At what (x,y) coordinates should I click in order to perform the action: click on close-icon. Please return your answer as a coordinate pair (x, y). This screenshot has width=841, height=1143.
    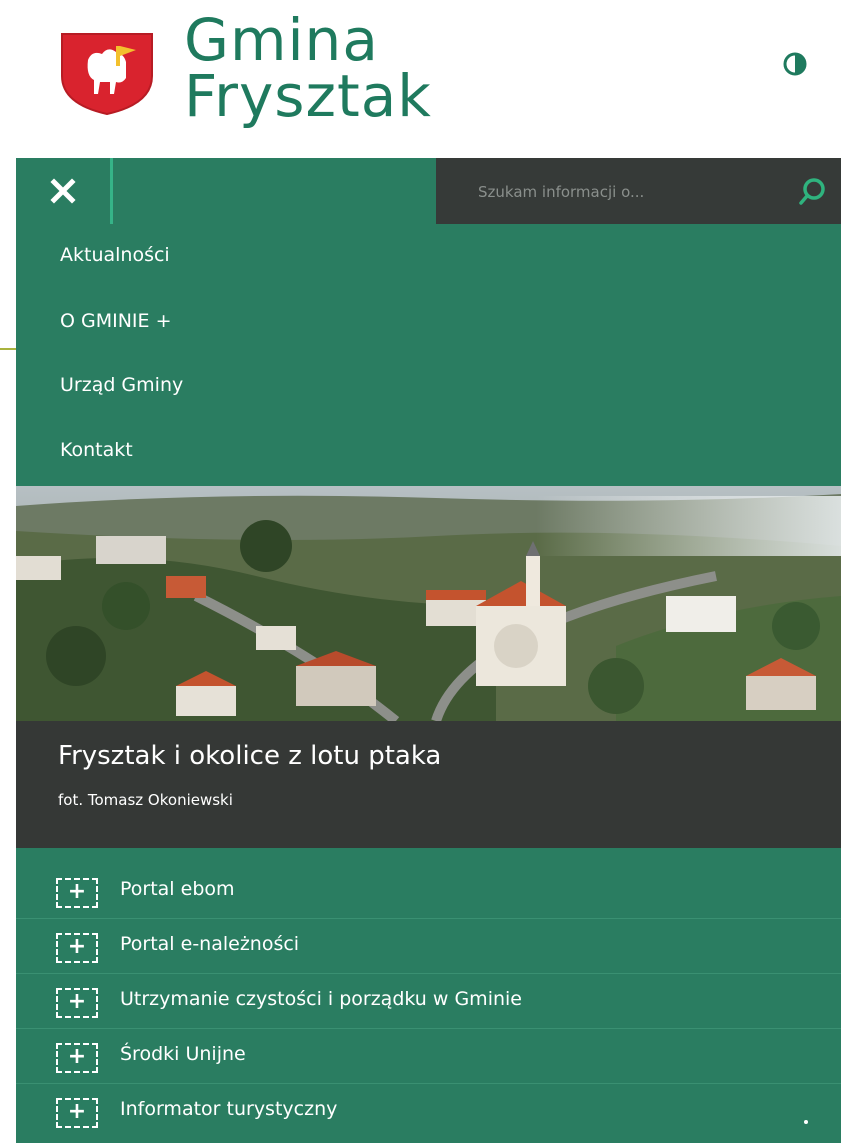
    Looking at the image, I should click on (63, 191).